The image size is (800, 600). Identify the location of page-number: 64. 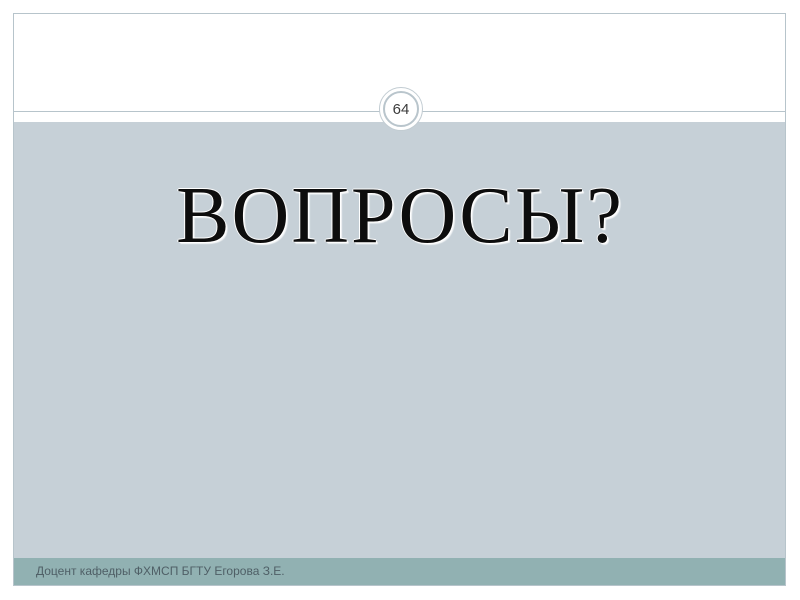
(401, 109).